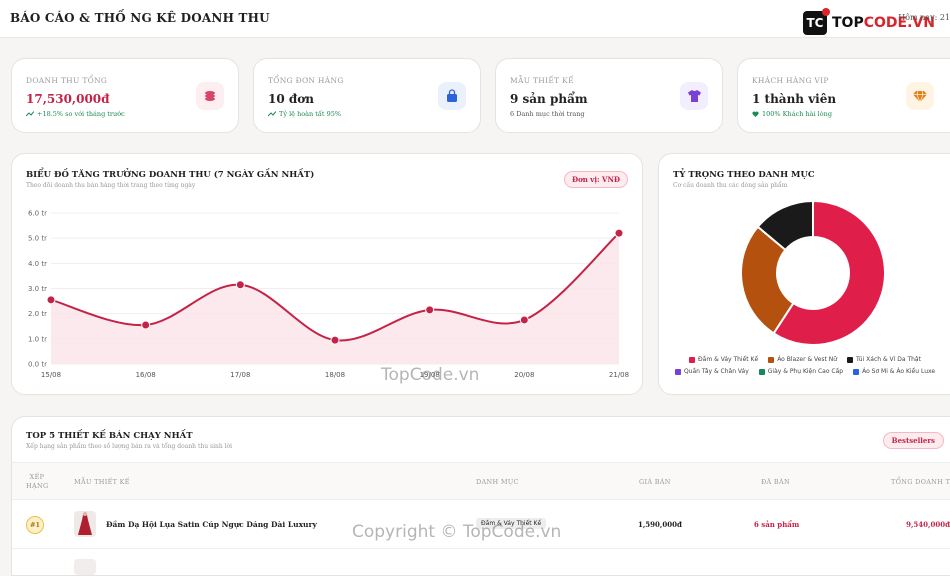  What do you see at coordinates (37, 264) in the screenshot?
I see `y-tick-label: 4.0 tr` at bounding box center [37, 264].